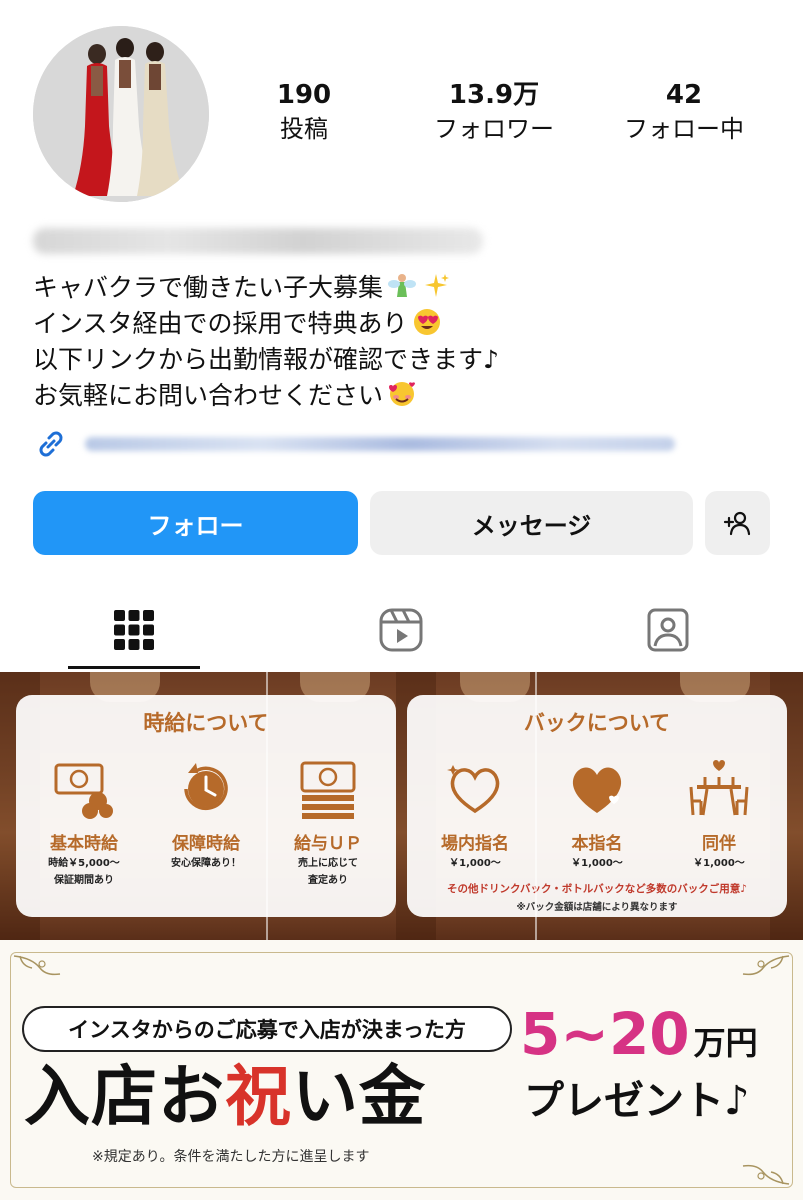 The image size is (803, 1200). What do you see at coordinates (380, 444) in the screenshot?
I see `blurred-link-text` at bounding box center [380, 444].